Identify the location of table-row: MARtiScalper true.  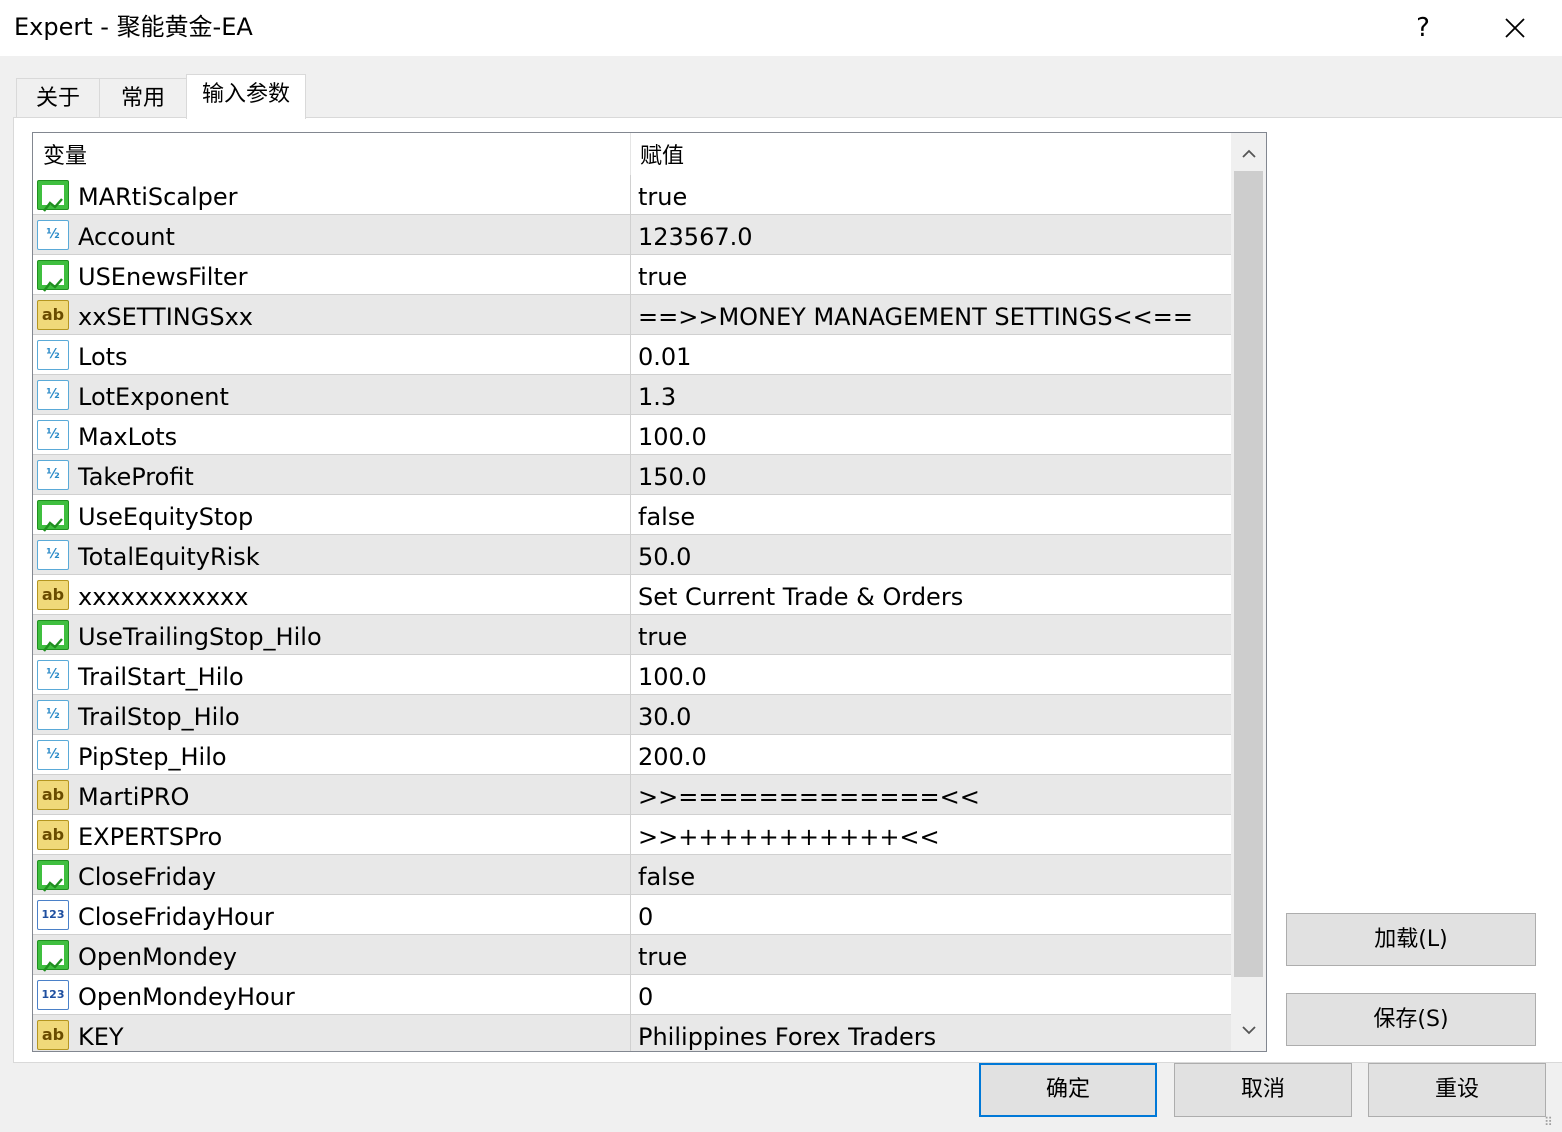
(632, 195).